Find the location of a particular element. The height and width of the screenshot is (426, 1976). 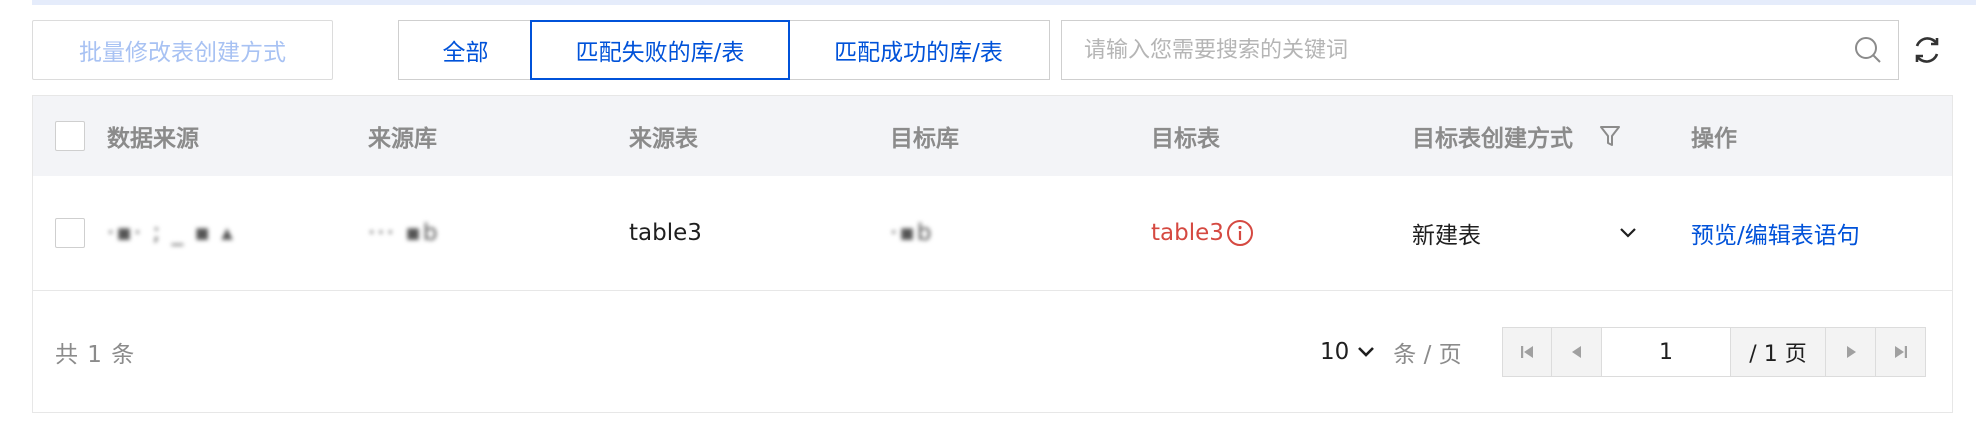

source-value: ·▪· ; _ ▪ ▴ is located at coordinates (171, 233).